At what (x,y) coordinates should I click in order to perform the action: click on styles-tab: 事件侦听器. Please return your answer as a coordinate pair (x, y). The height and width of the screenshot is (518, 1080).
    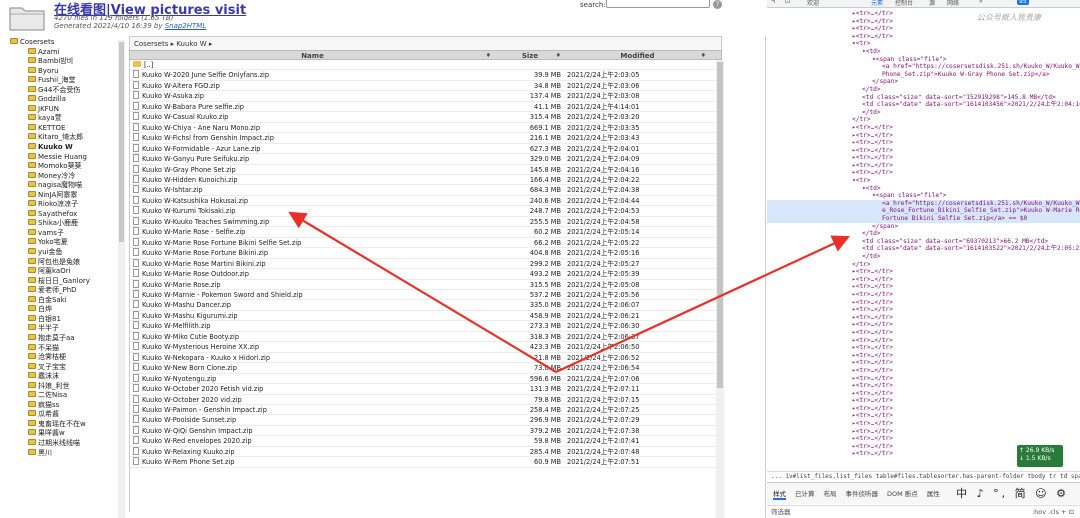
    Looking at the image, I should click on (862, 494).